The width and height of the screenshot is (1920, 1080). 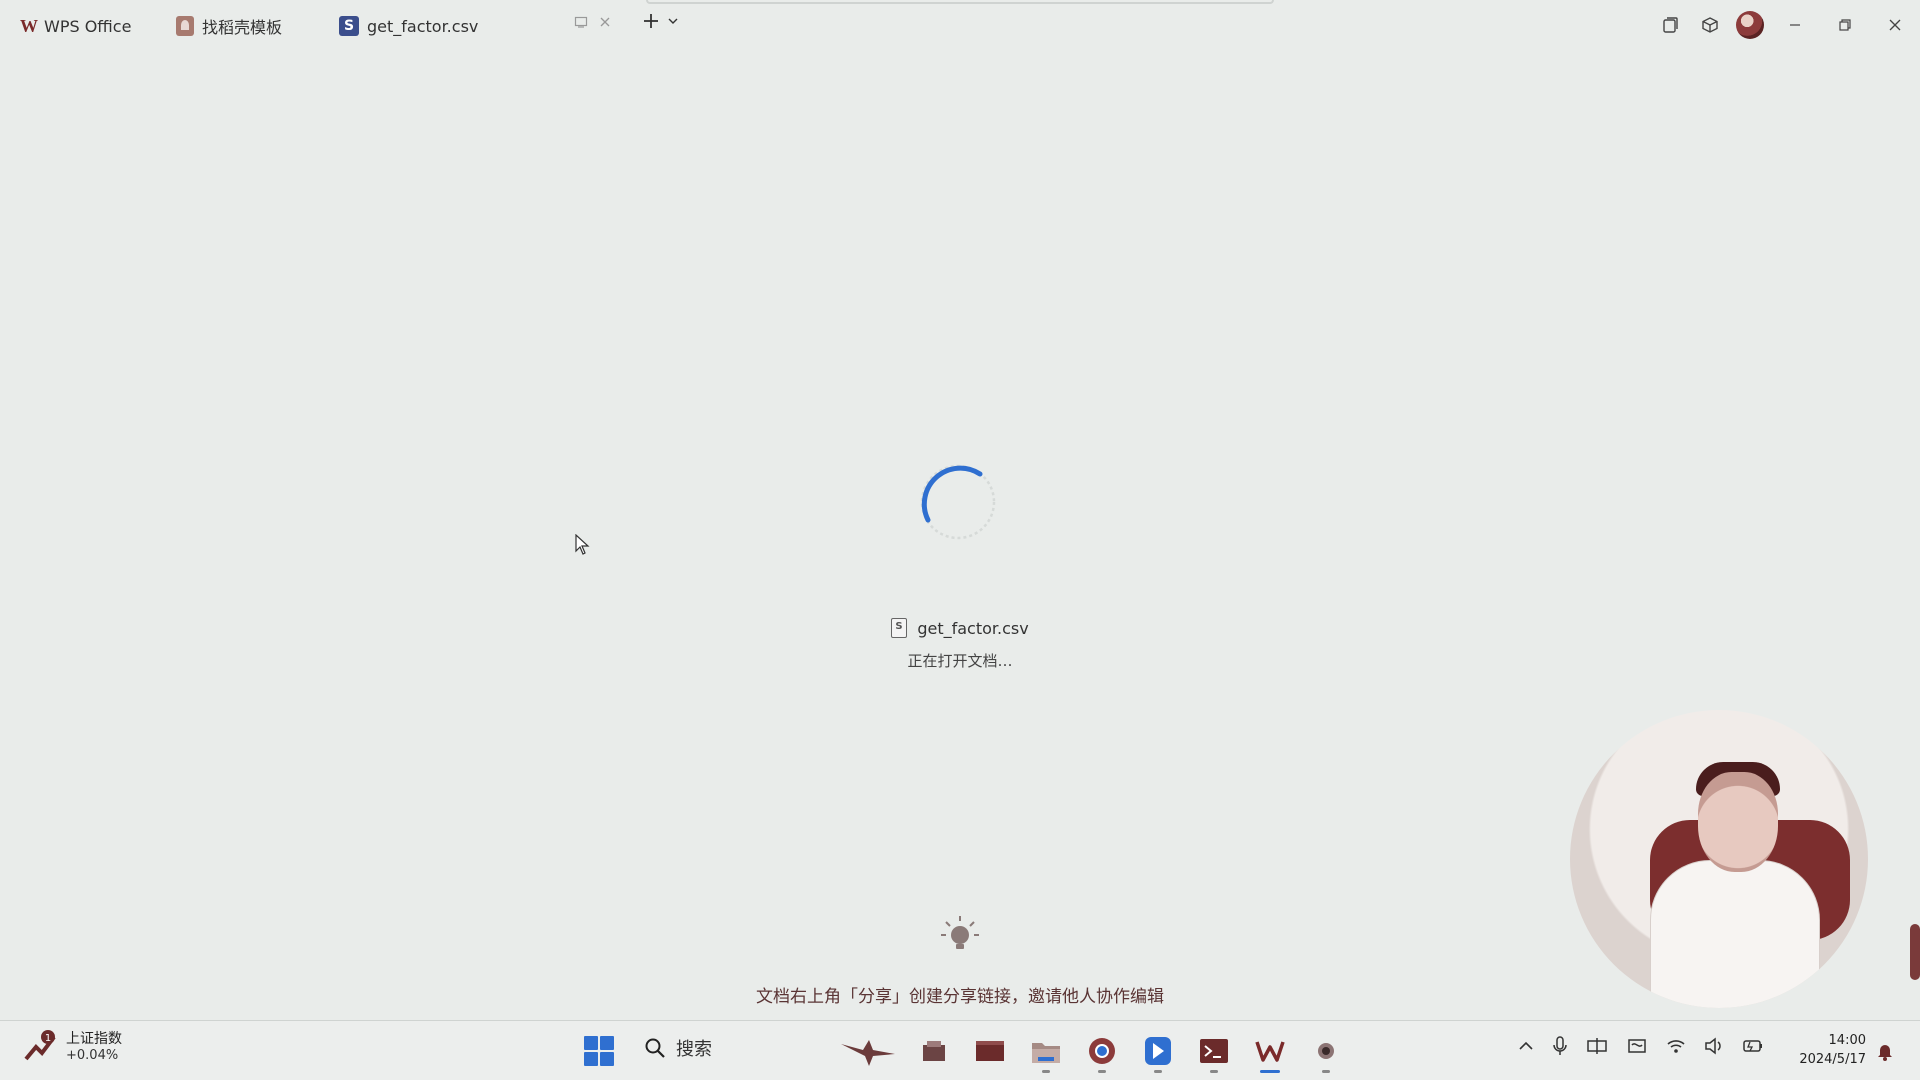 What do you see at coordinates (605, 22) in the screenshot?
I see `close-tab-icon` at bounding box center [605, 22].